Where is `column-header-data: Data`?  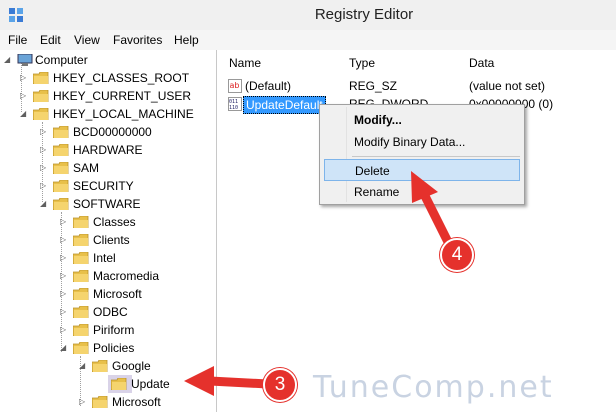
column-header-data: Data is located at coordinates (481, 63).